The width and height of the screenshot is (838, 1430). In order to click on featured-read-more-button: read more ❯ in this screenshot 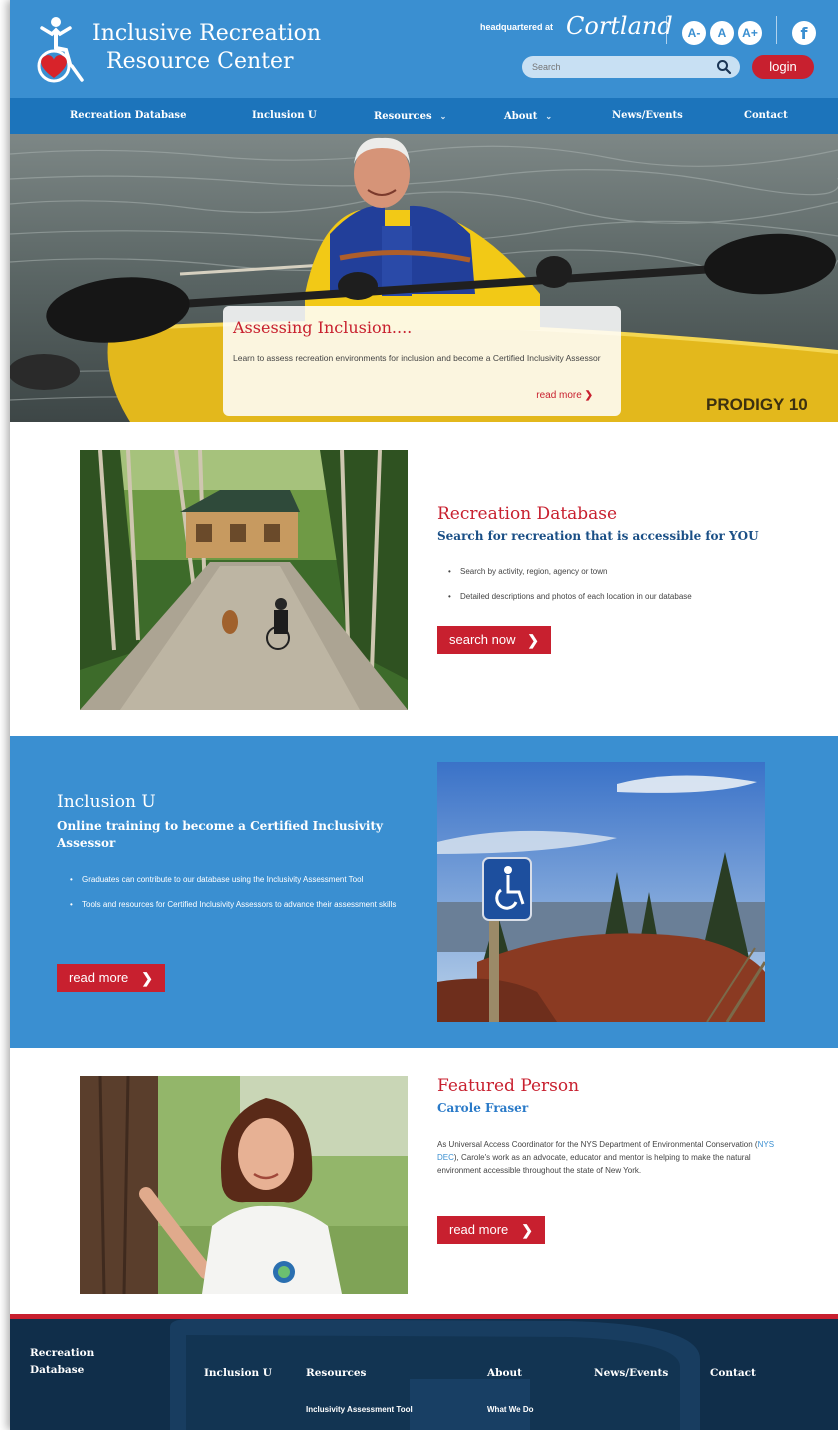, I will do `click(491, 1230)`.